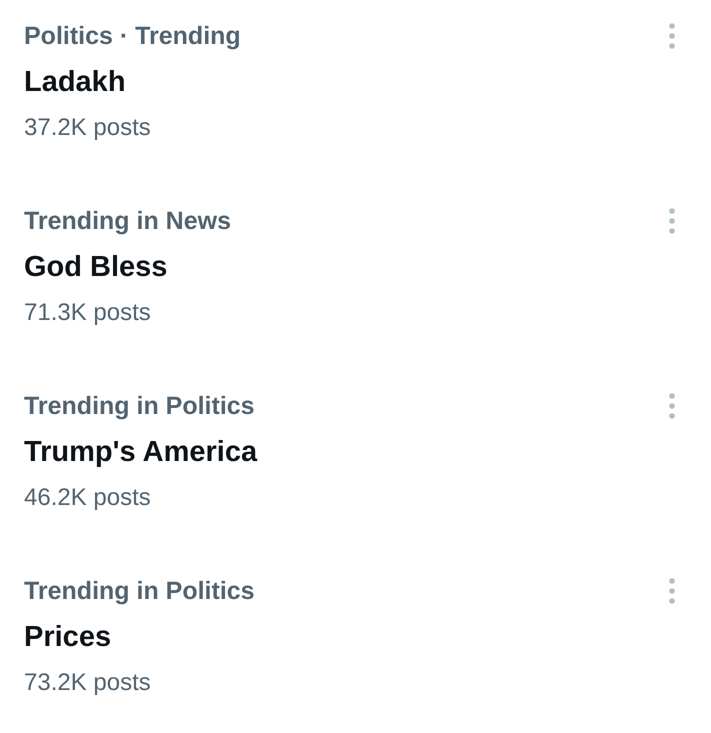  Describe the element at coordinates (127, 221) in the screenshot. I see `trend-context: Trending in News` at that location.